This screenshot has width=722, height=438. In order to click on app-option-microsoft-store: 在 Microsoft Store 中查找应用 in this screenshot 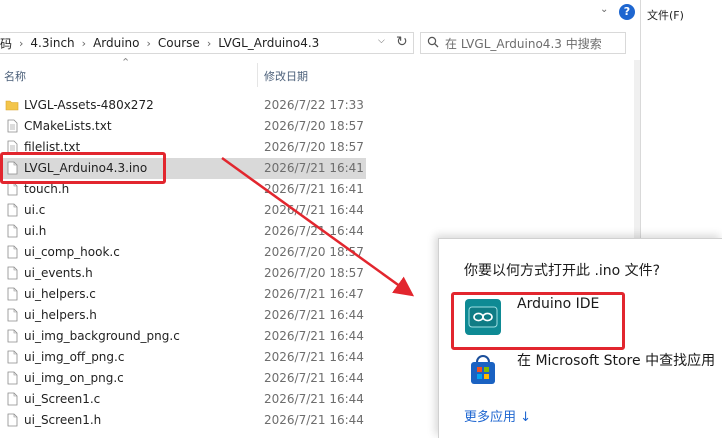, I will do `click(592, 369)`.